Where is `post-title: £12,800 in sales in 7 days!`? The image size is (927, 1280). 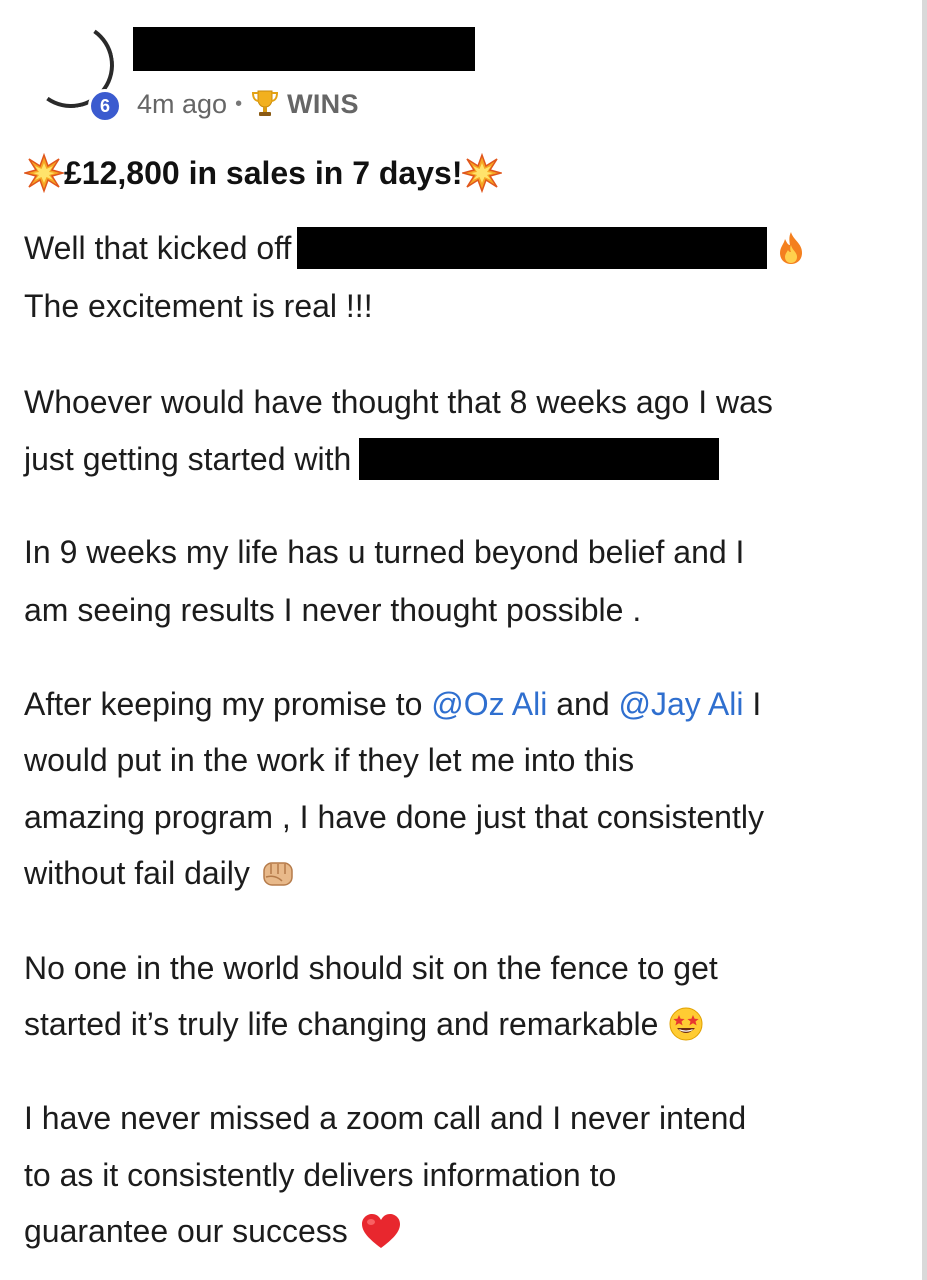 post-title: £12,800 in sales in 7 days! is located at coordinates (263, 173).